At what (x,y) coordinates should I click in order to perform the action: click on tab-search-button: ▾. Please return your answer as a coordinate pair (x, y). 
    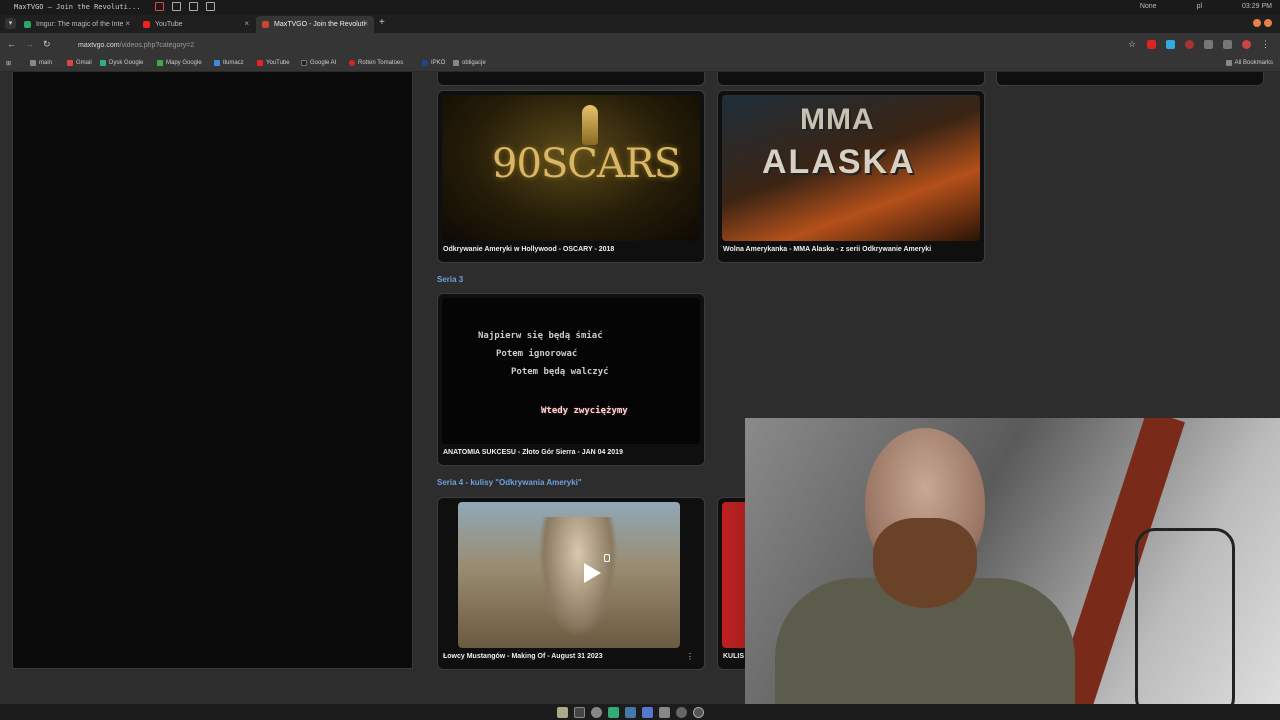
    Looking at the image, I should click on (10, 23).